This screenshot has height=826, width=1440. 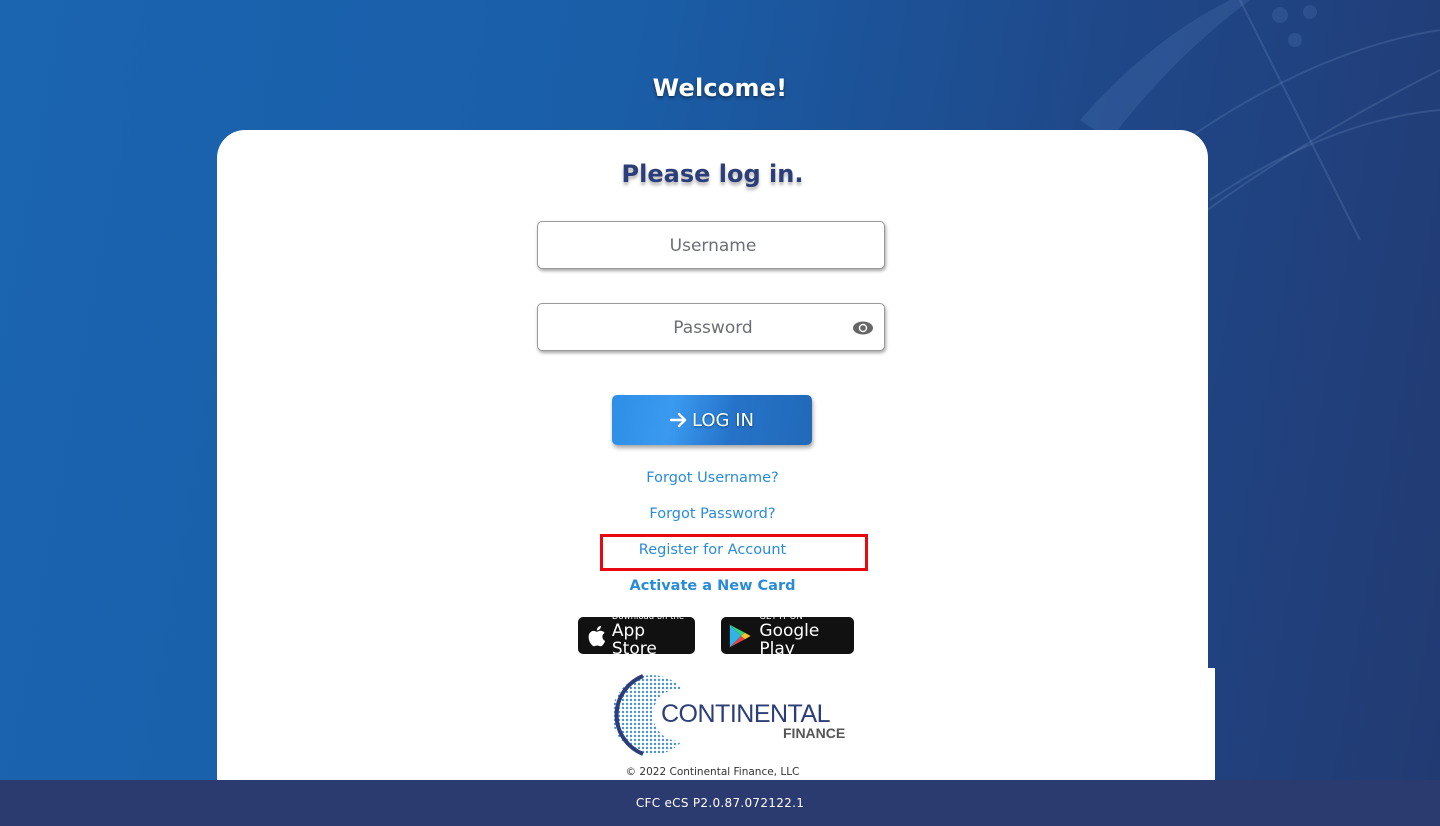 What do you see at coordinates (720, 88) in the screenshot?
I see `welcome-heading: Welcome!` at bounding box center [720, 88].